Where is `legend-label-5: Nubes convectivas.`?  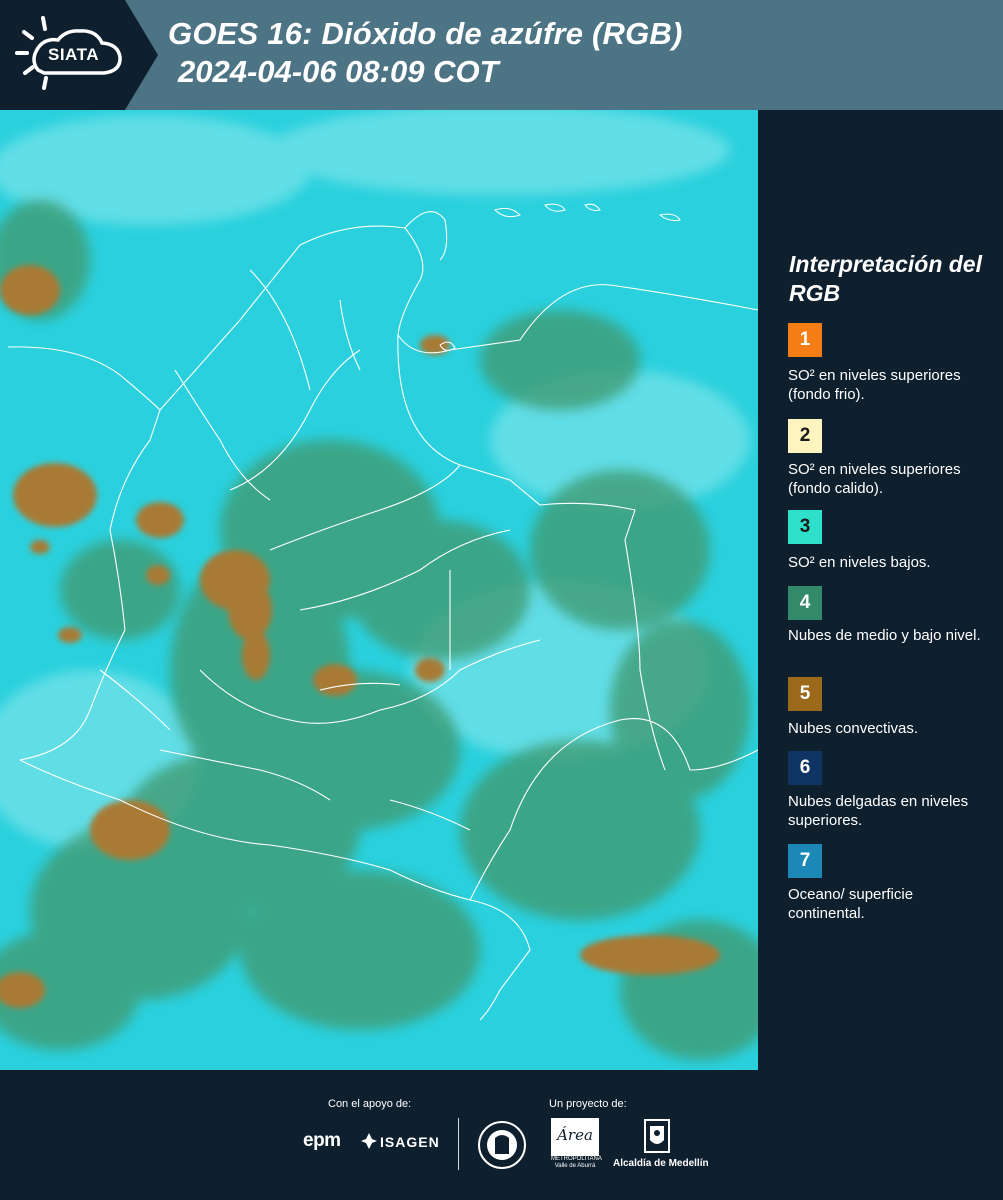
legend-label-5: Nubes convectivas. is located at coordinates (853, 728).